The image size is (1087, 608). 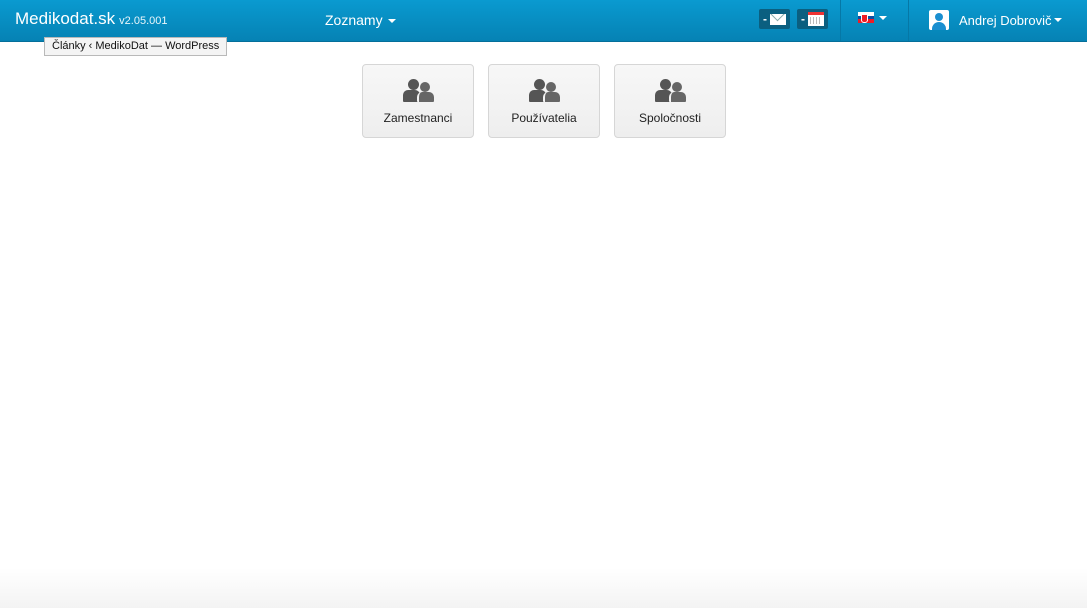 I want to click on calendar-button: -, so click(x=812, y=19).